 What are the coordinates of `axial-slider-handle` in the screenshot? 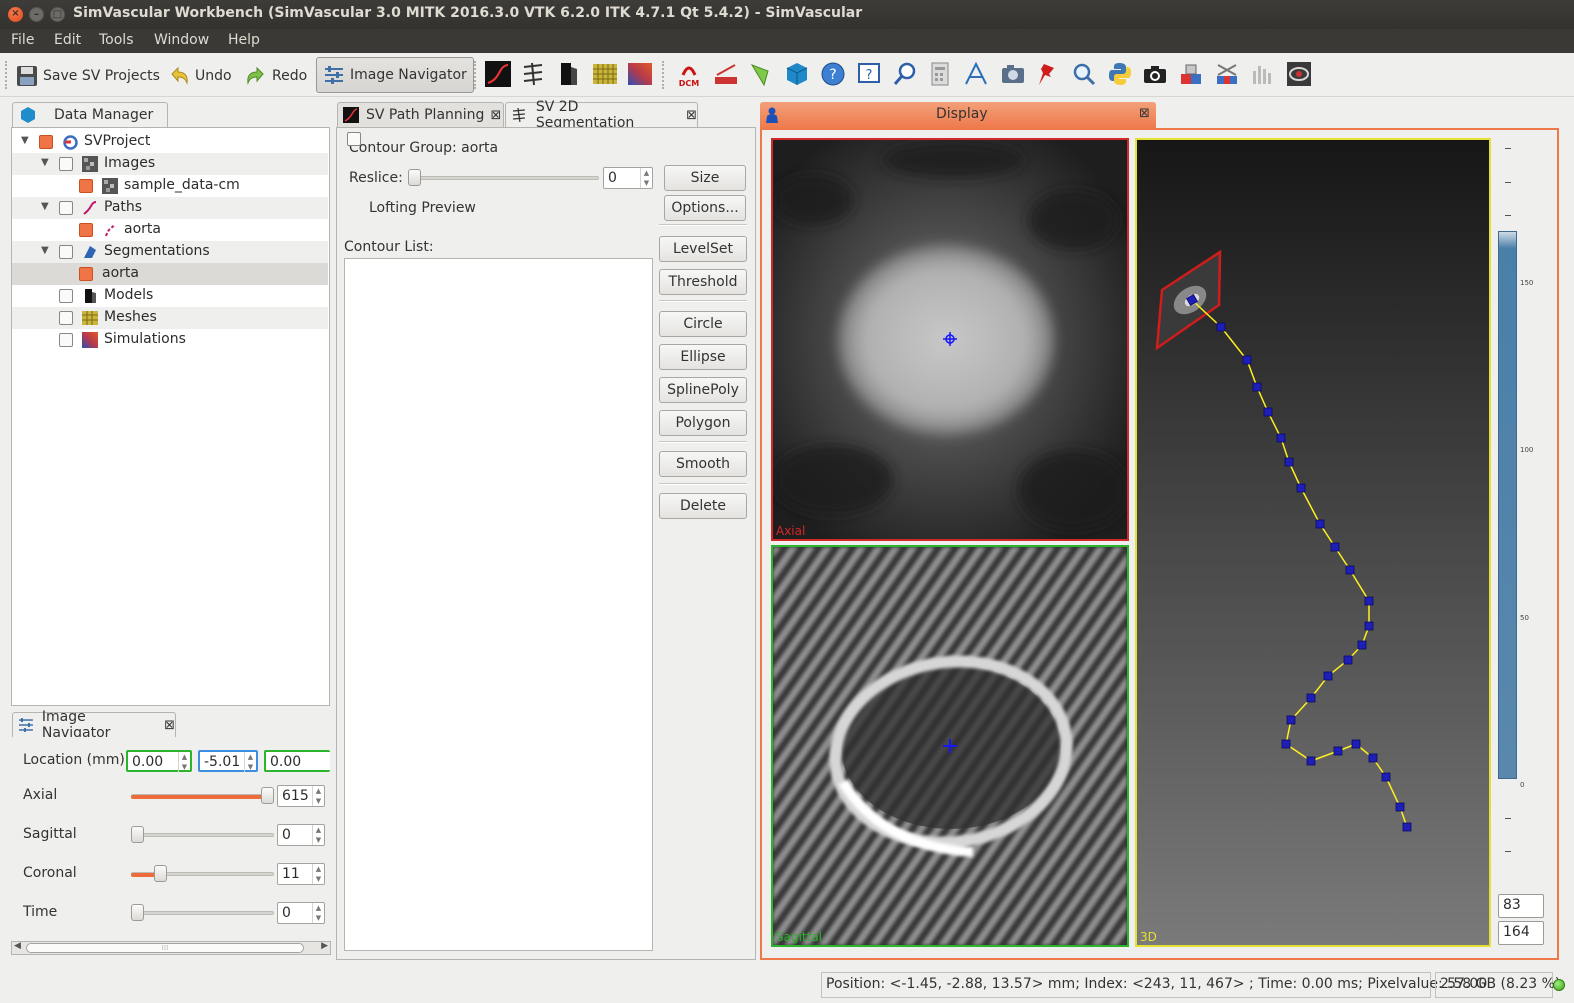 It's located at (267, 795).